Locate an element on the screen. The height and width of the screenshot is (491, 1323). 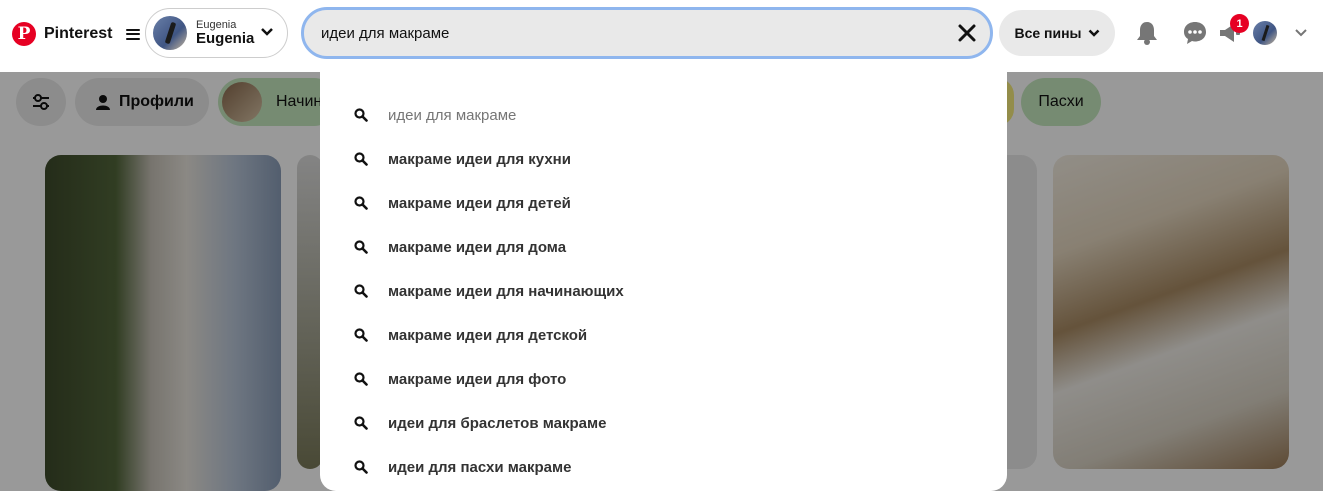
suggestion-label: идеи для макраме is located at coordinates (452, 115).